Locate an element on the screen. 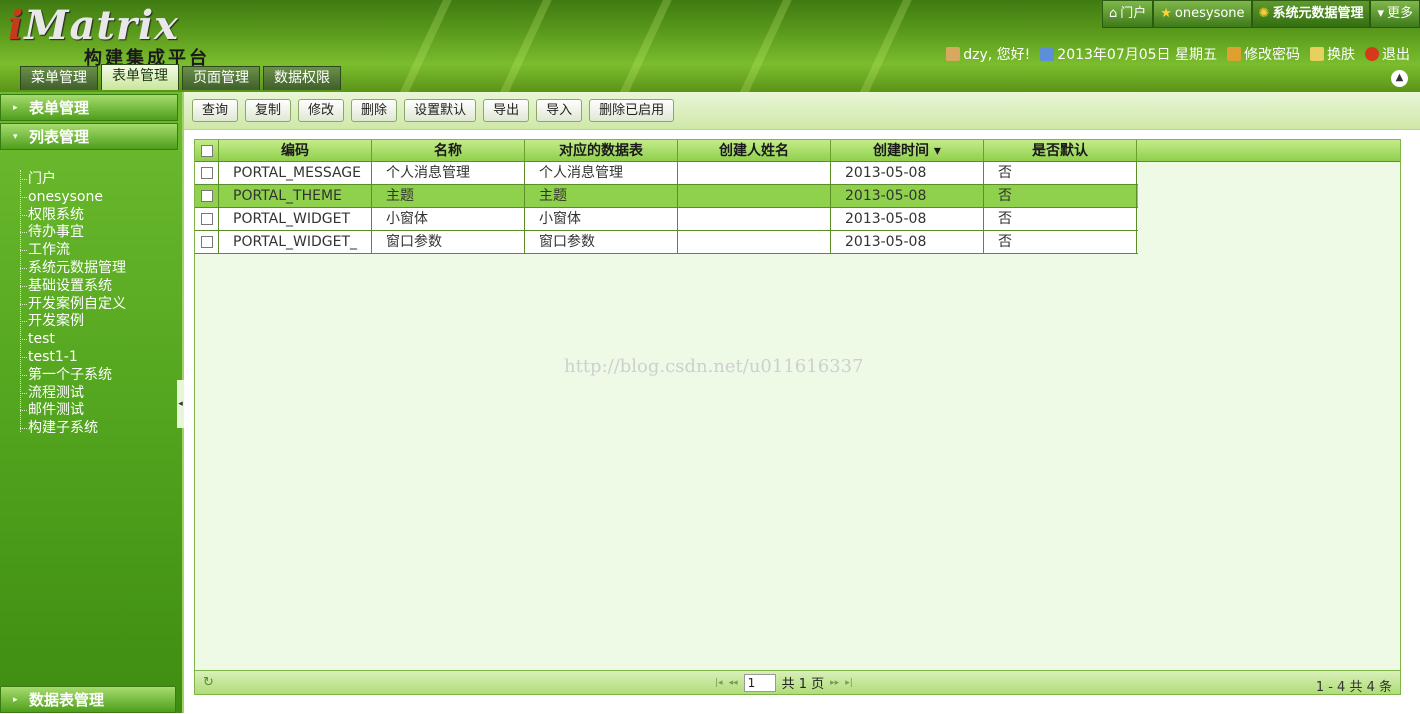 The height and width of the screenshot is (714, 1420). table-cell: PORTAL_MESSAGE is located at coordinates (295, 173).